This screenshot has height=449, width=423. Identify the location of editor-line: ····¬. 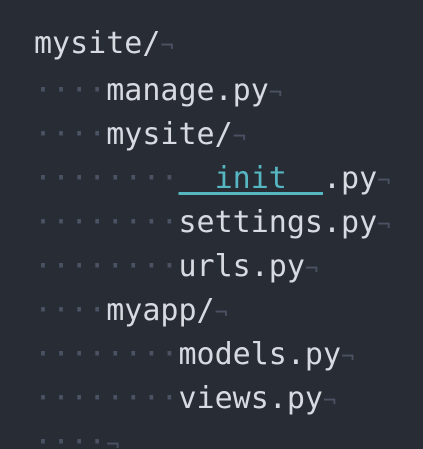
(77, 436).